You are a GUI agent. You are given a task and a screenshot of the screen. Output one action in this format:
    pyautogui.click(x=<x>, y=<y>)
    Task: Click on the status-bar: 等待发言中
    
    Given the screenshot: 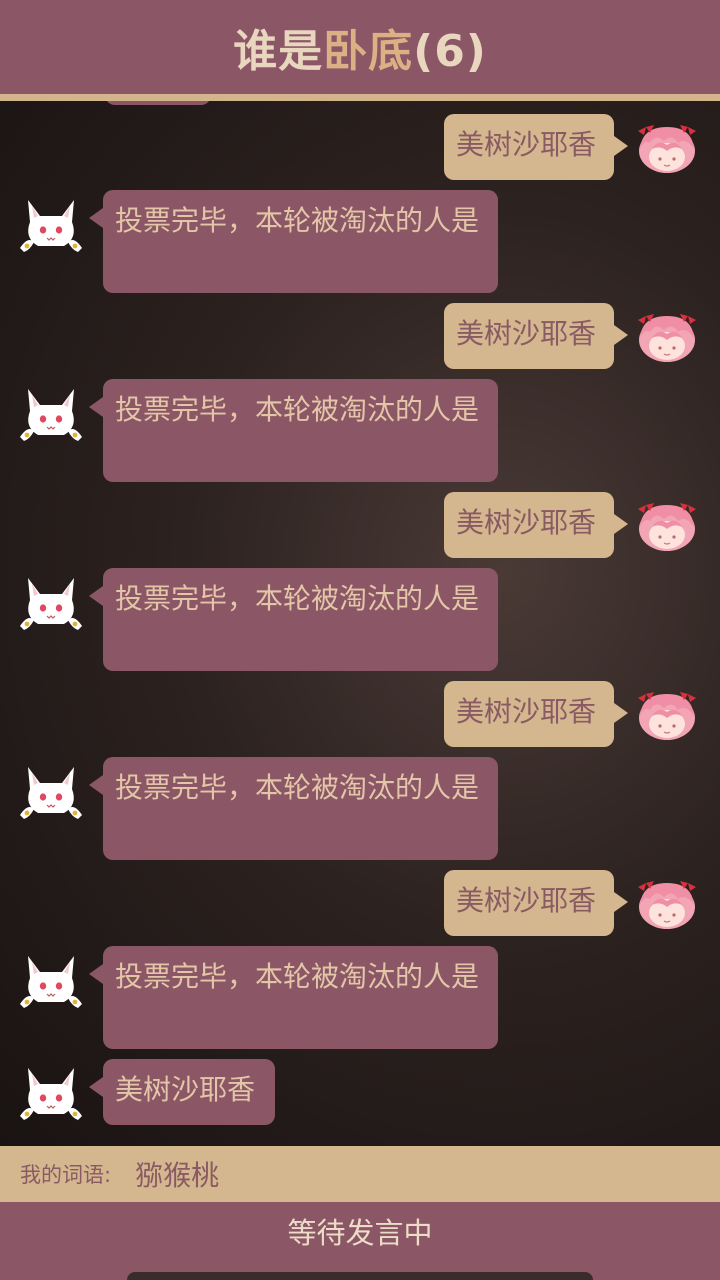 What is the action you would take?
    pyautogui.click(x=360, y=1241)
    